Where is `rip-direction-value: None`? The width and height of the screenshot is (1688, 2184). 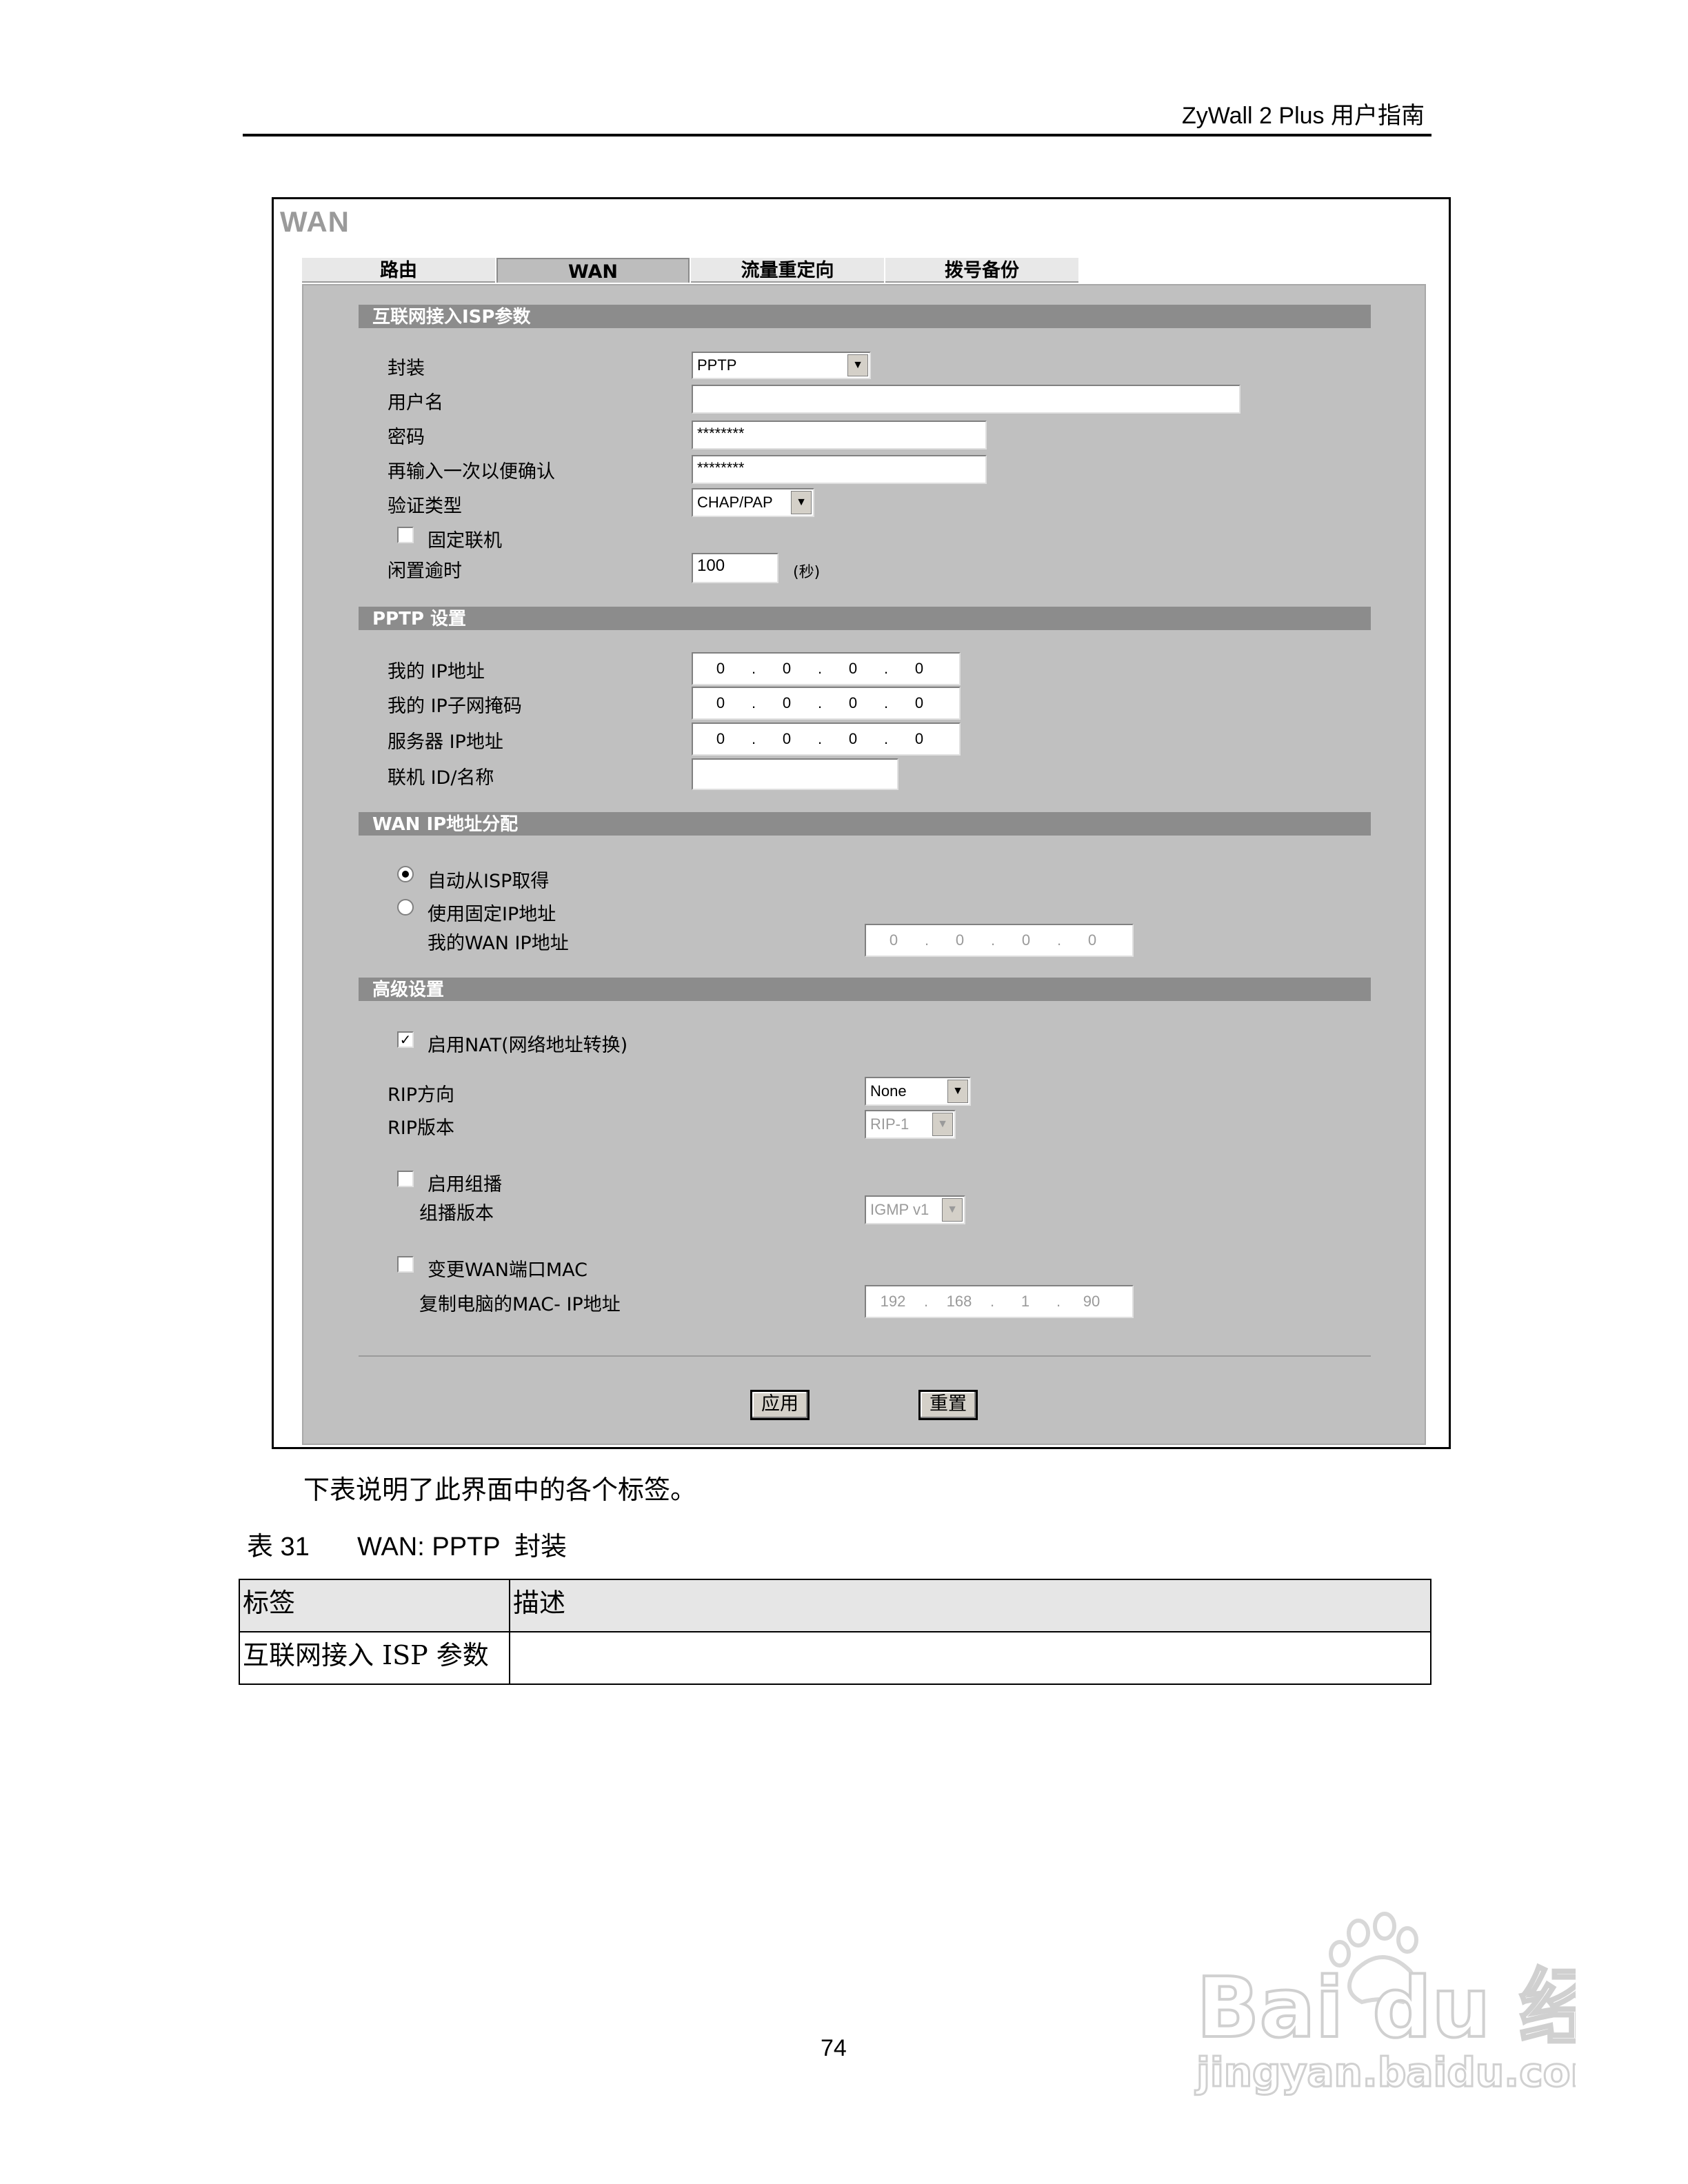 rip-direction-value: None is located at coordinates (889, 1091).